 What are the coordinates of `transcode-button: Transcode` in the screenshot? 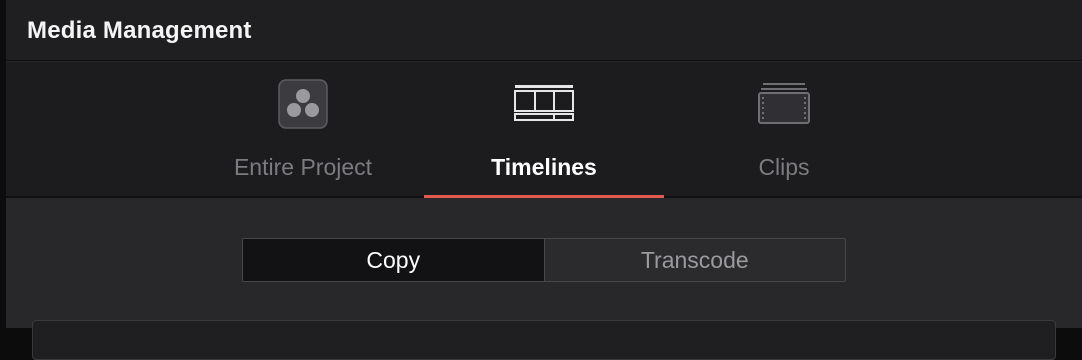 It's located at (694, 260).